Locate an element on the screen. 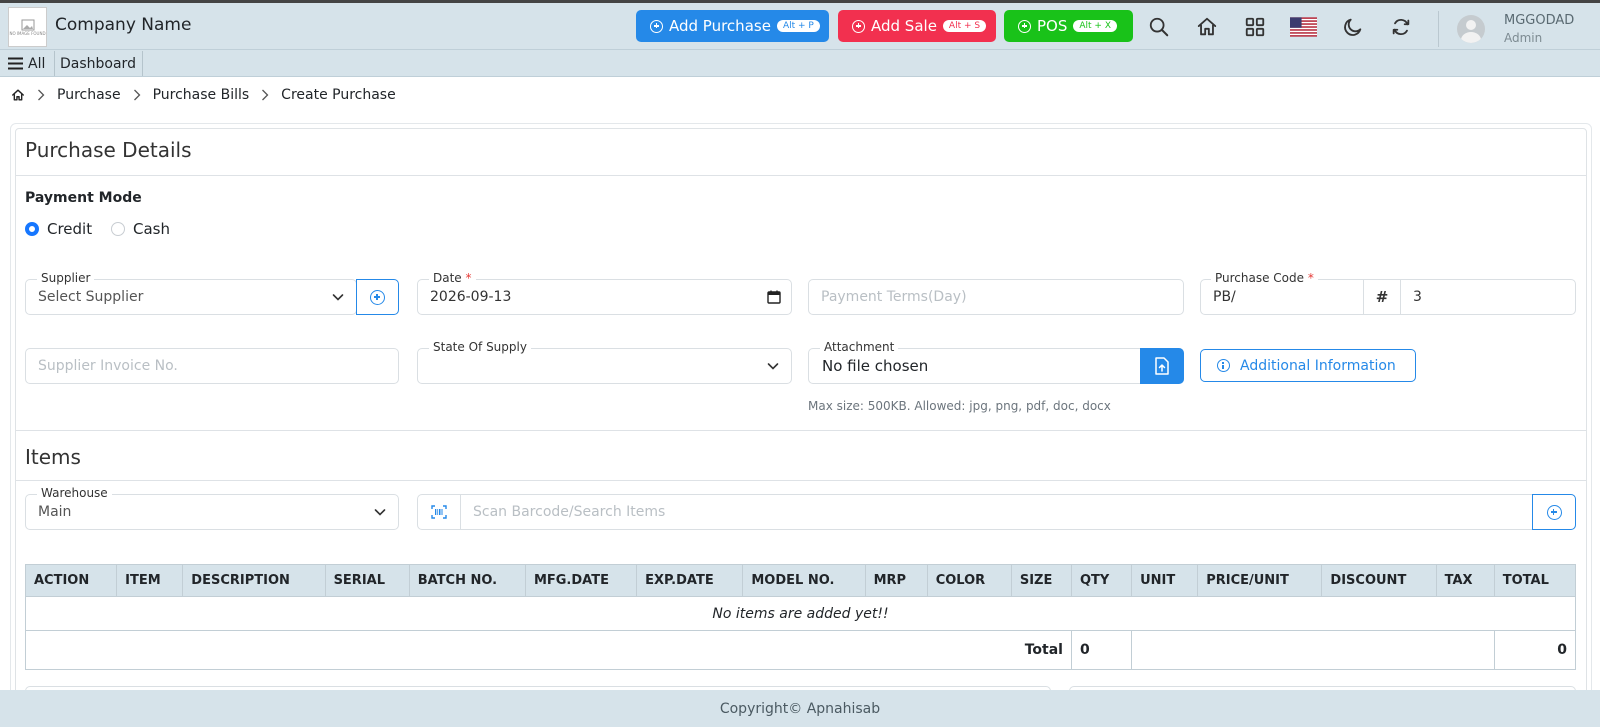  column-header: SERIAL is located at coordinates (367, 580).